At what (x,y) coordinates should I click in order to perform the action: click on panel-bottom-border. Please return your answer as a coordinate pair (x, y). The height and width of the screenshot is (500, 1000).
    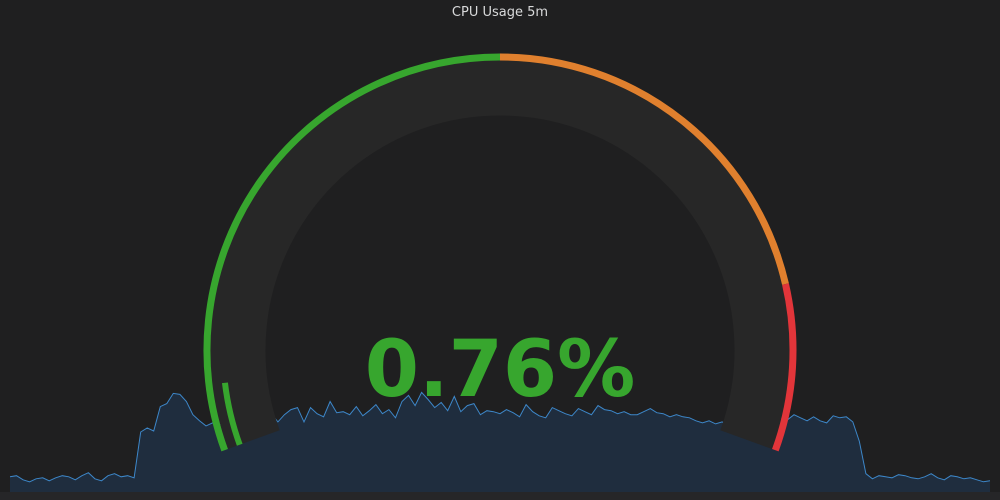
    Looking at the image, I should click on (500, 496).